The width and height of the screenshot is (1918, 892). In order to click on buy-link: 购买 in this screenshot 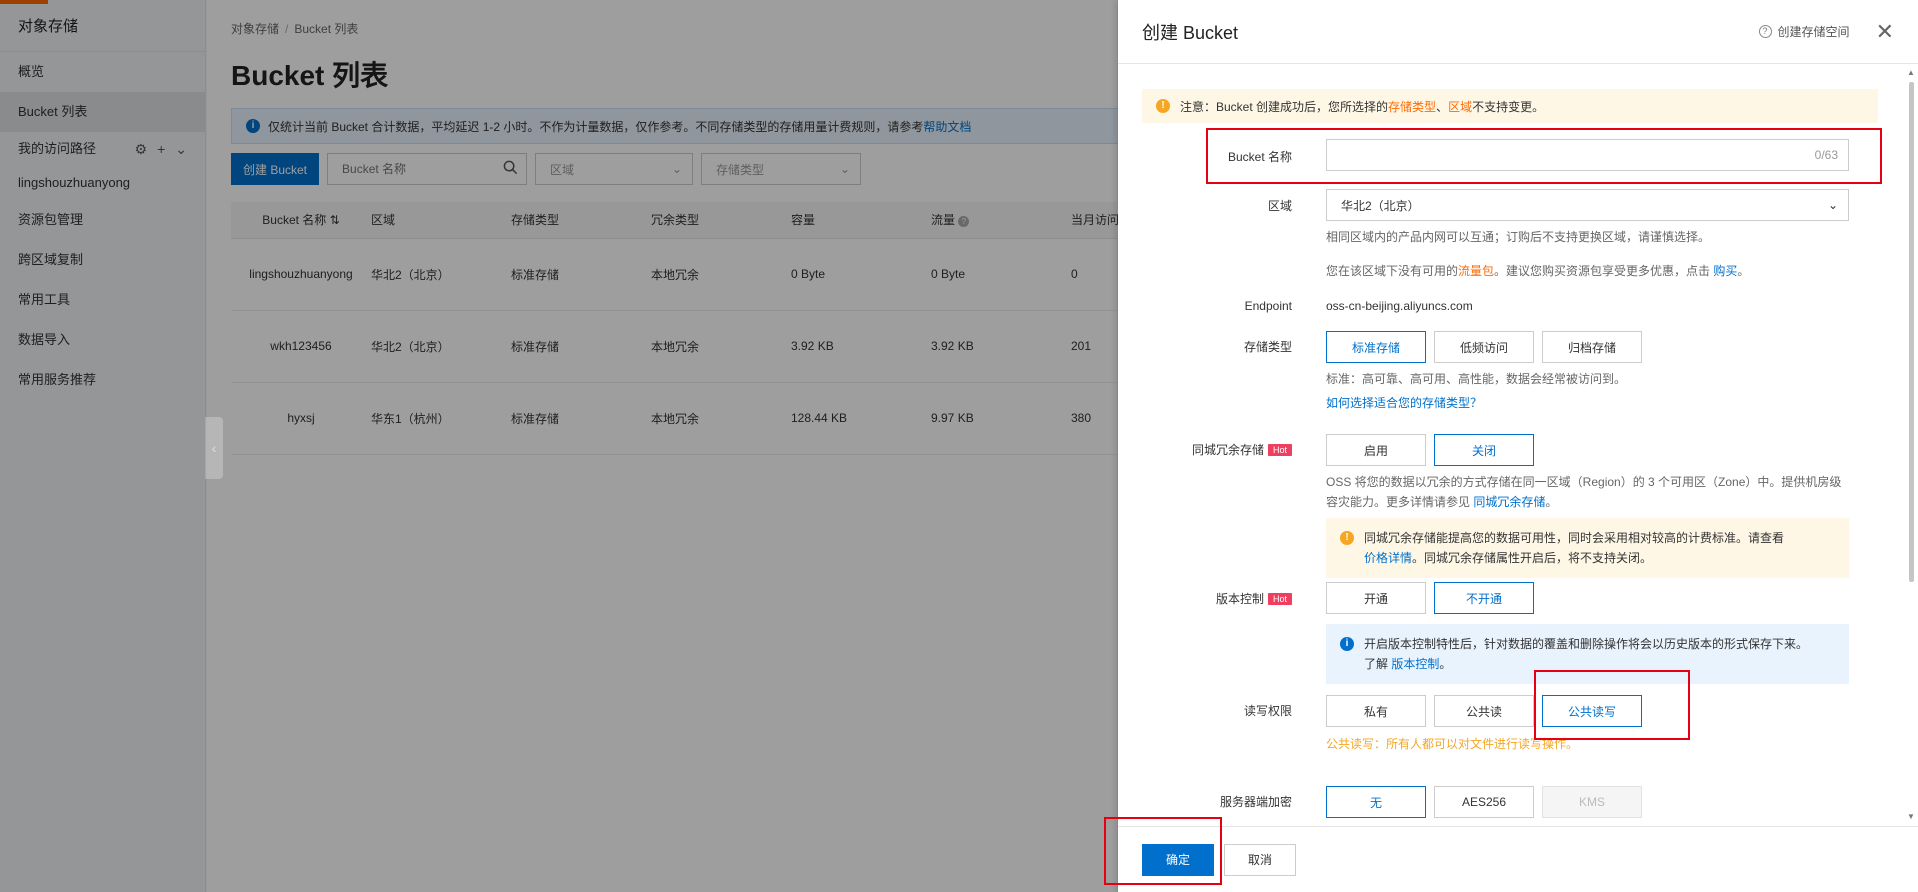, I will do `click(1725, 271)`.